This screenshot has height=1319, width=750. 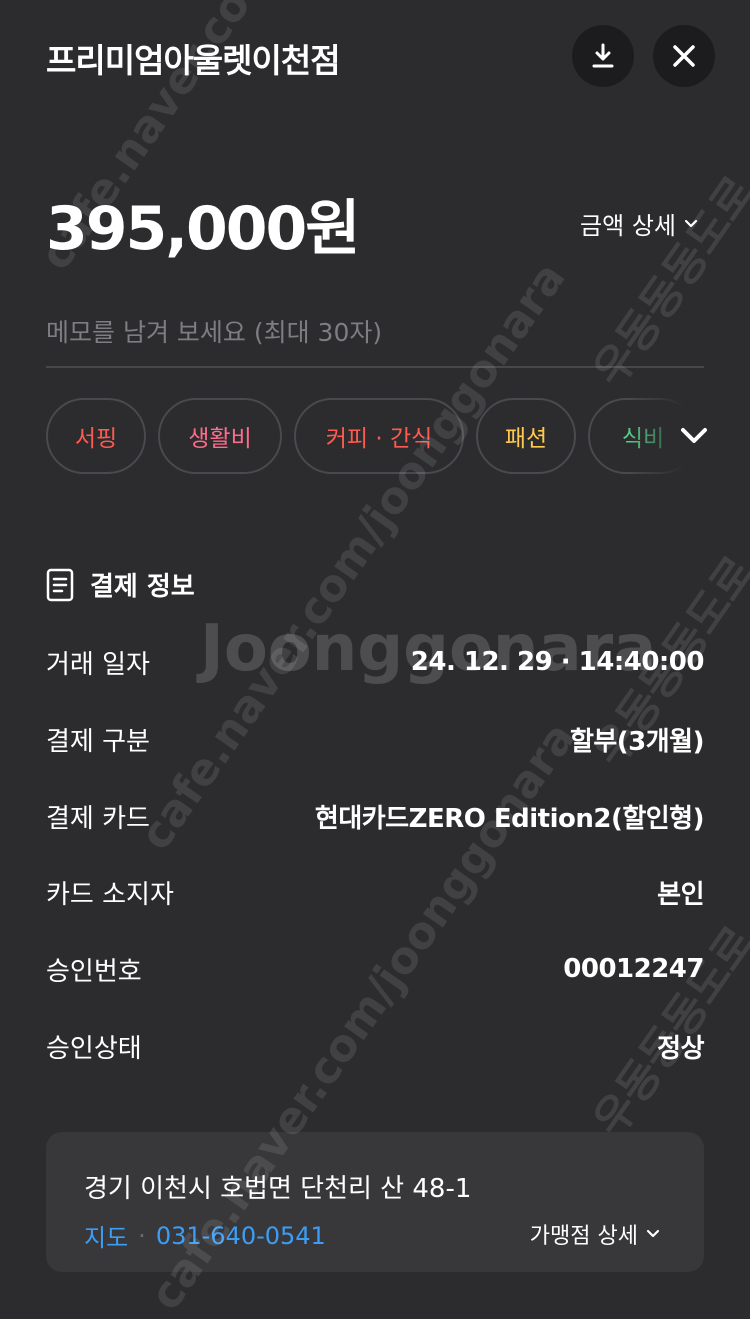 What do you see at coordinates (375, 55) in the screenshot?
I see `header: 프리미엄아울렛이천점` at bounding box center [375, 55].